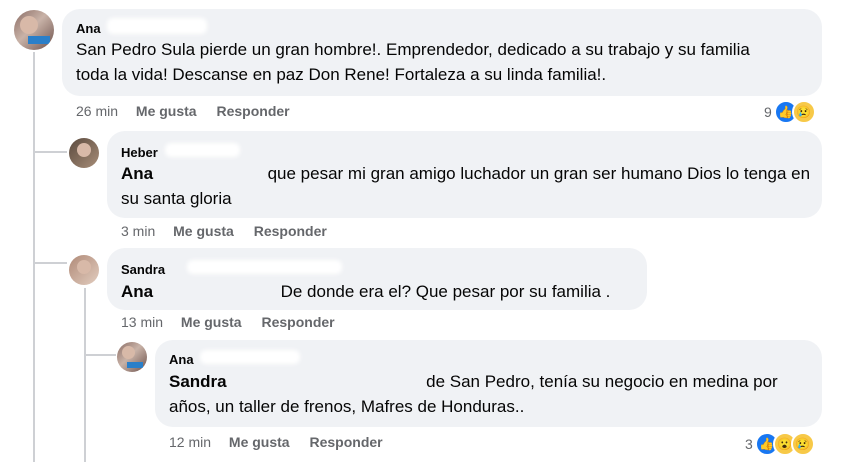  I want to click on comment-actions: 12 min Me gusta Responder, so click(276, 442).